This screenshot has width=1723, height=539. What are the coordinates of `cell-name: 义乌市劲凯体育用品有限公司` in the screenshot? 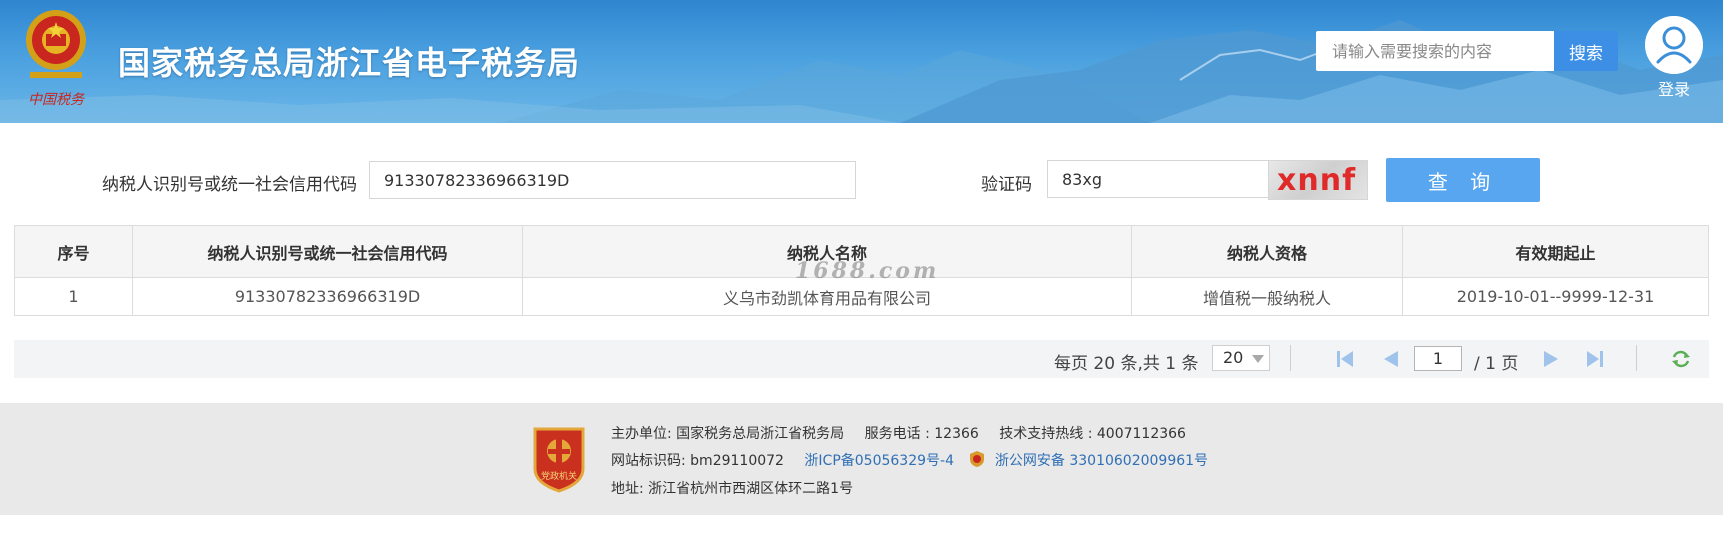 It's located at (827, 296).